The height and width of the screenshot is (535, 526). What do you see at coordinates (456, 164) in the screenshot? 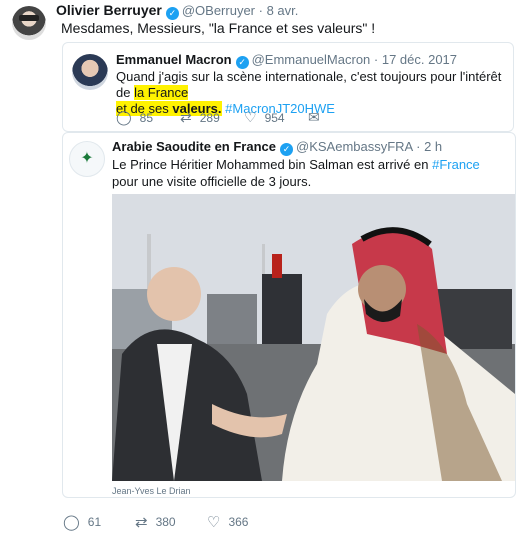
I see `hashtag-link: #France` at bounding box center [456, 164].